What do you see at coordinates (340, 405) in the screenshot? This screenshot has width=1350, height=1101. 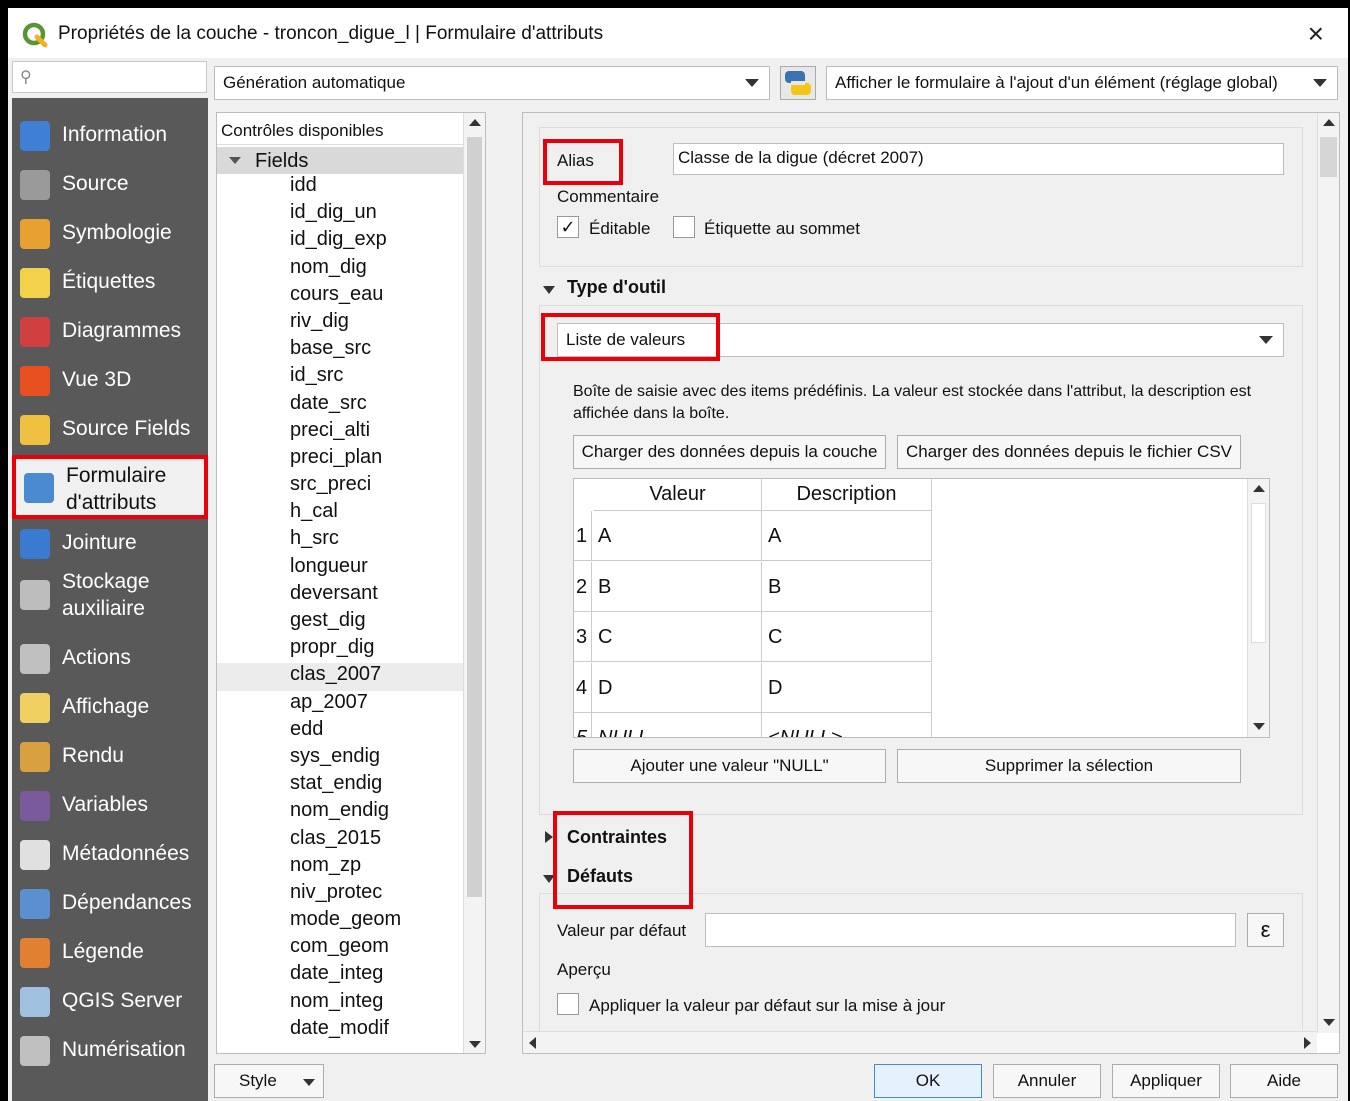 I see `field-item: date_src` at bounding box center [340, 405].